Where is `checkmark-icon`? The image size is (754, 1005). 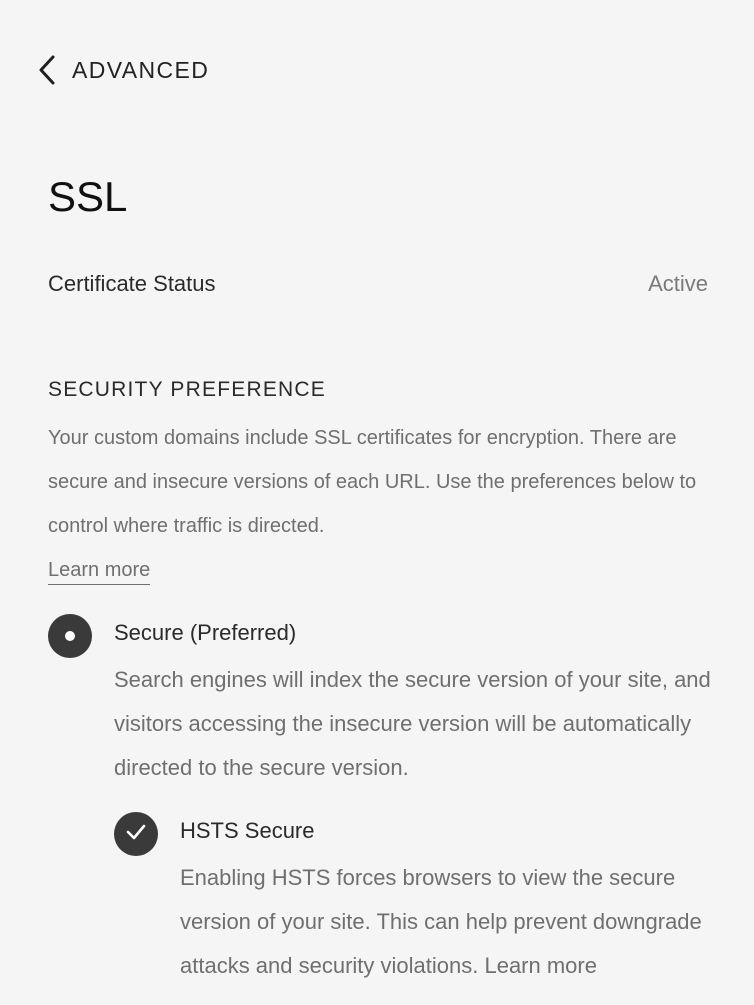
checkmark-icon is located at coordinates (136, 834).